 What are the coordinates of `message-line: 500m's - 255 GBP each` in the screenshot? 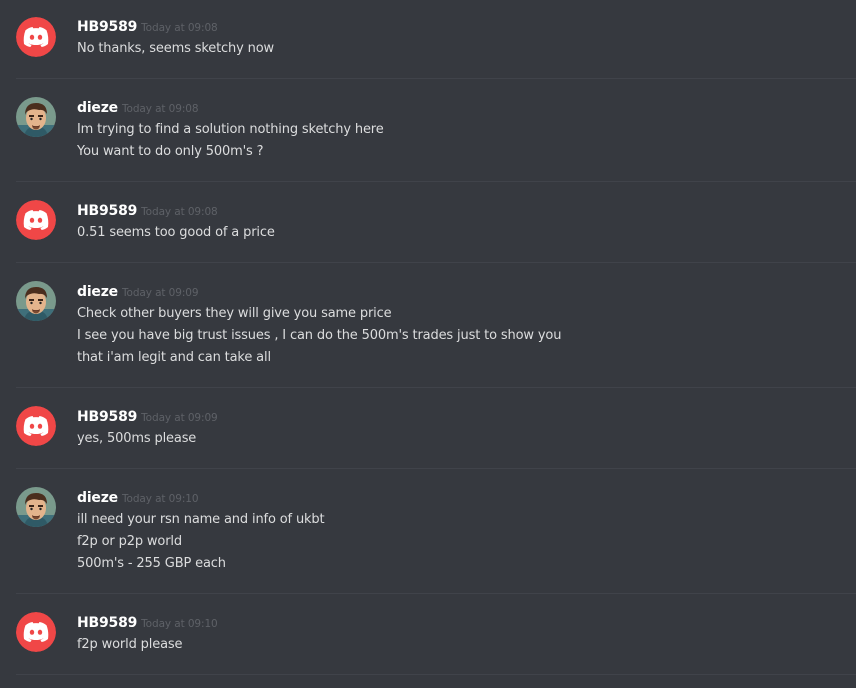 It's located at (151, 563).